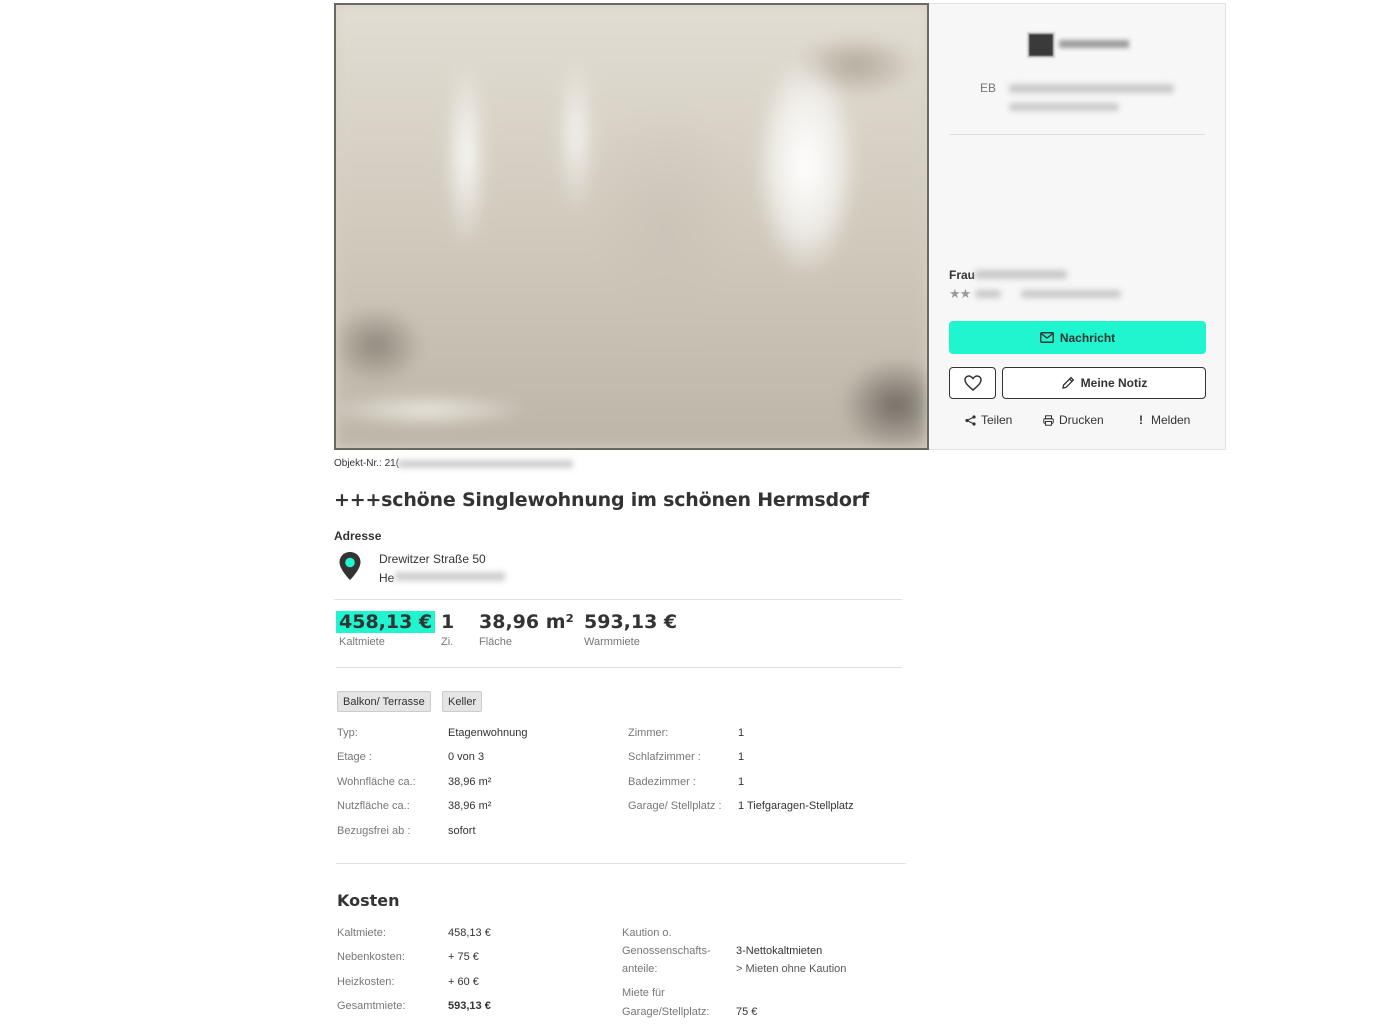 This screenshot has height=1027, width=1400. What do you see at coordinates (1094, 44) in the screenshot?
I see `agency-logo-text-blurred` at bounding box center [1094, 44].